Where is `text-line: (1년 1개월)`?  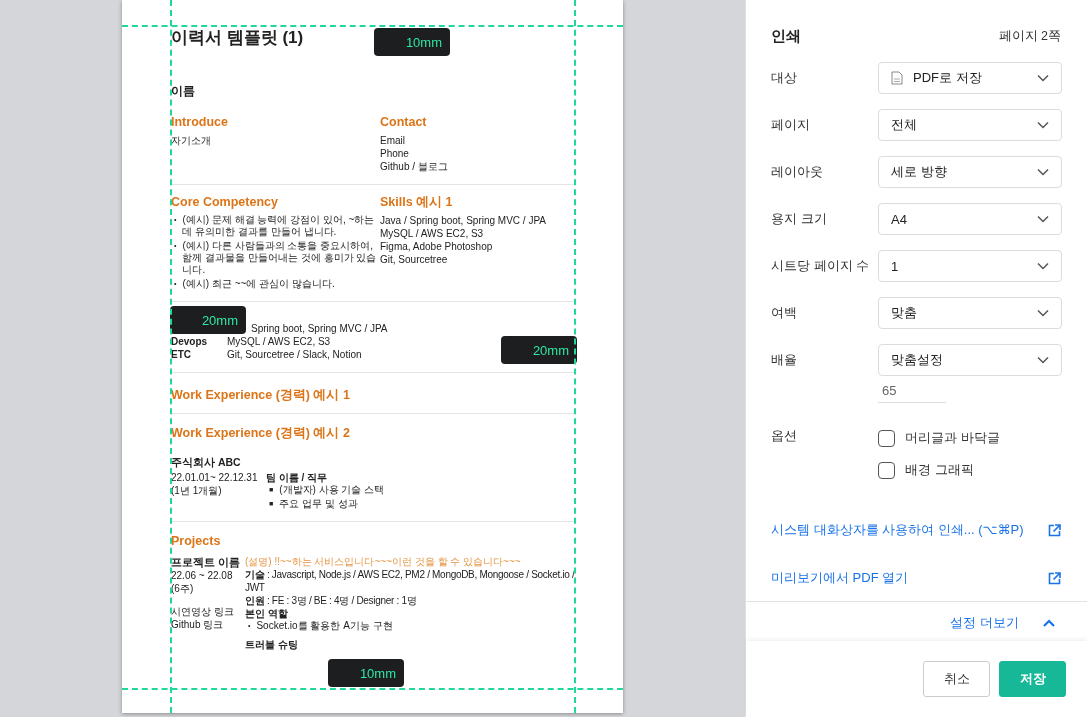 text-line: (1년 1개월) is located at coordinates (196, 490).